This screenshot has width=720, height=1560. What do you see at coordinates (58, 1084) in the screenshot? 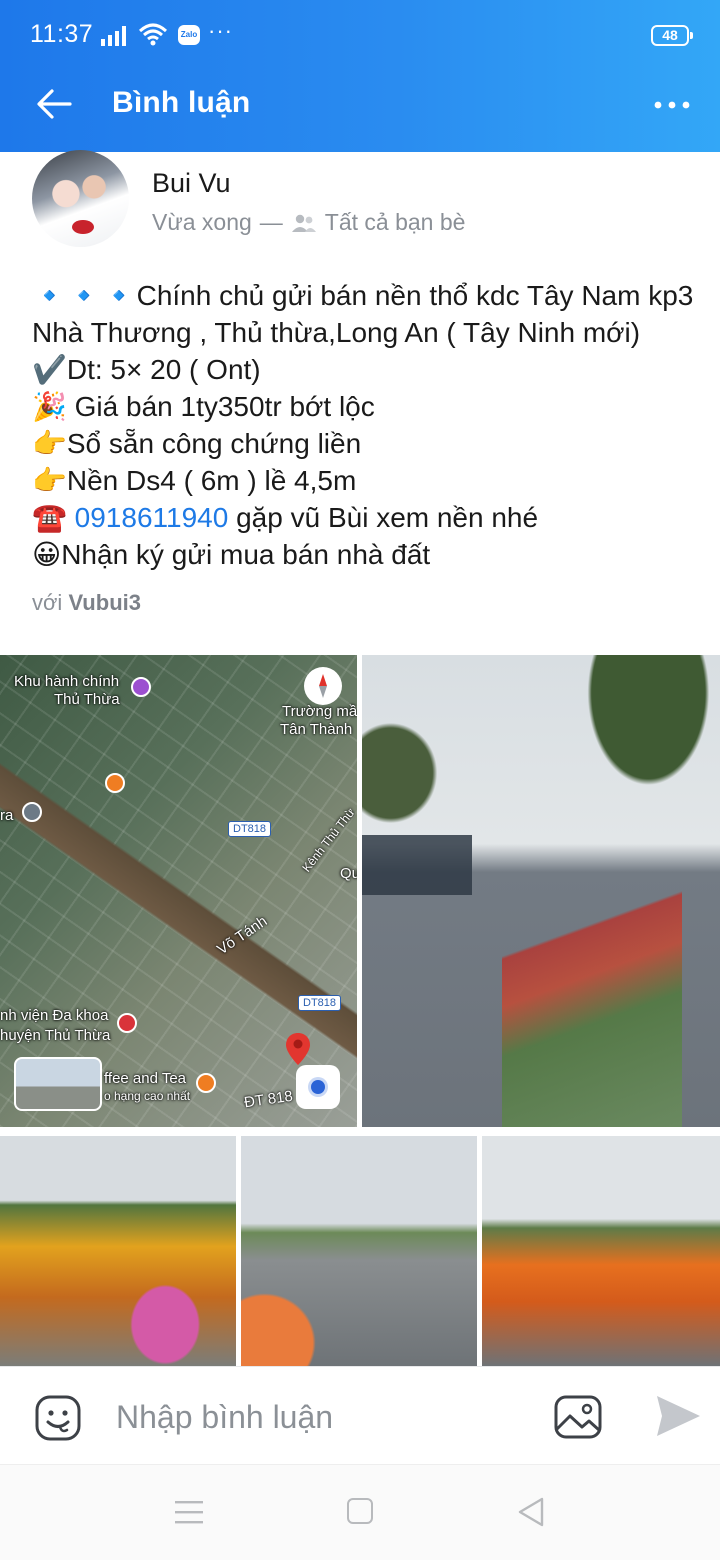
I see `streetview-thumbnail` at bounding box center [58, 1084].